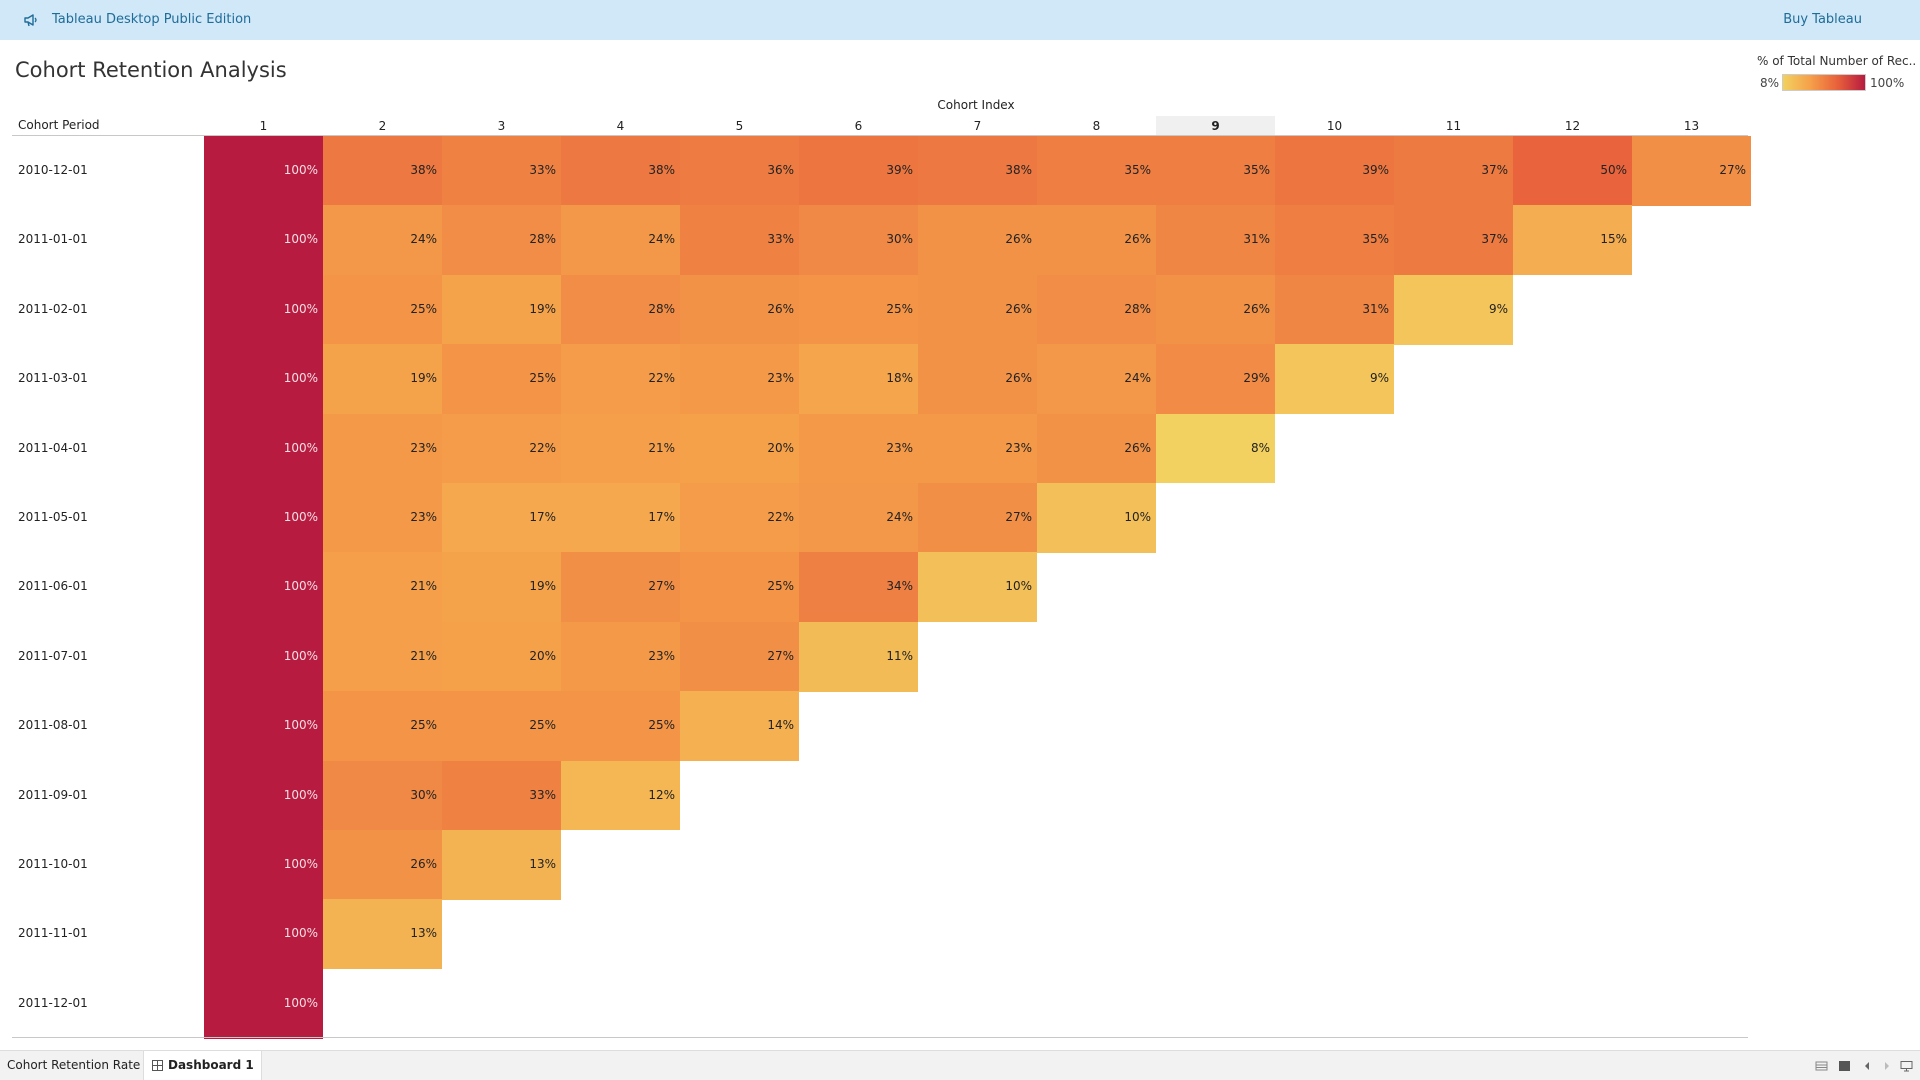 The width and height of the screenshot is (1920, 1080). I want to click on column-header-12: 12, so click(1572, 126).